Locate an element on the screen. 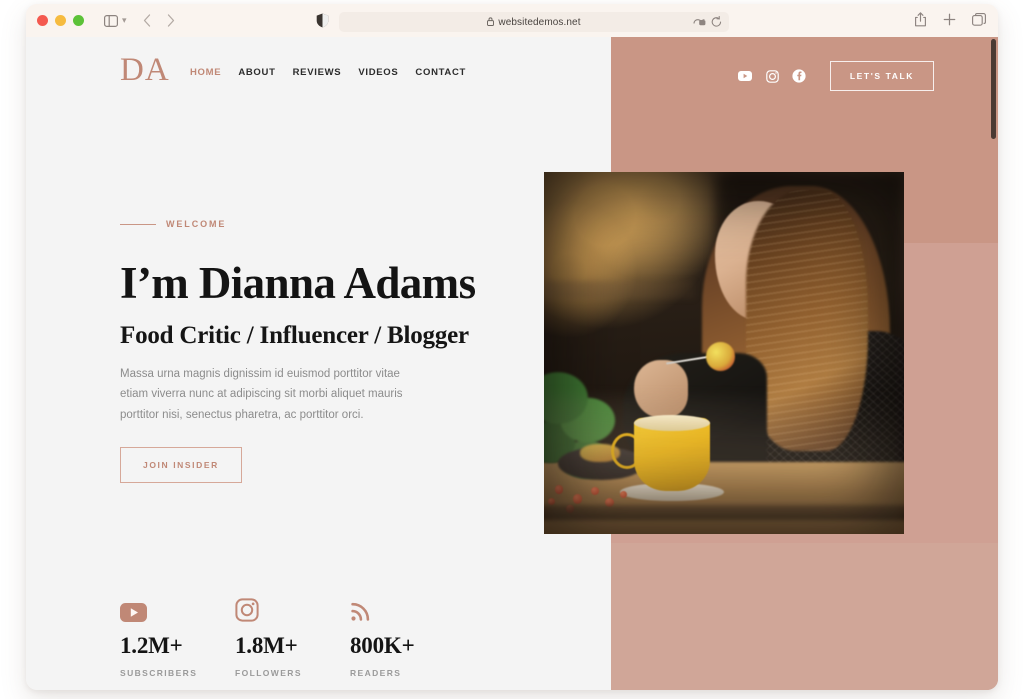  tabs-icon is located at coordinates (979, 19).